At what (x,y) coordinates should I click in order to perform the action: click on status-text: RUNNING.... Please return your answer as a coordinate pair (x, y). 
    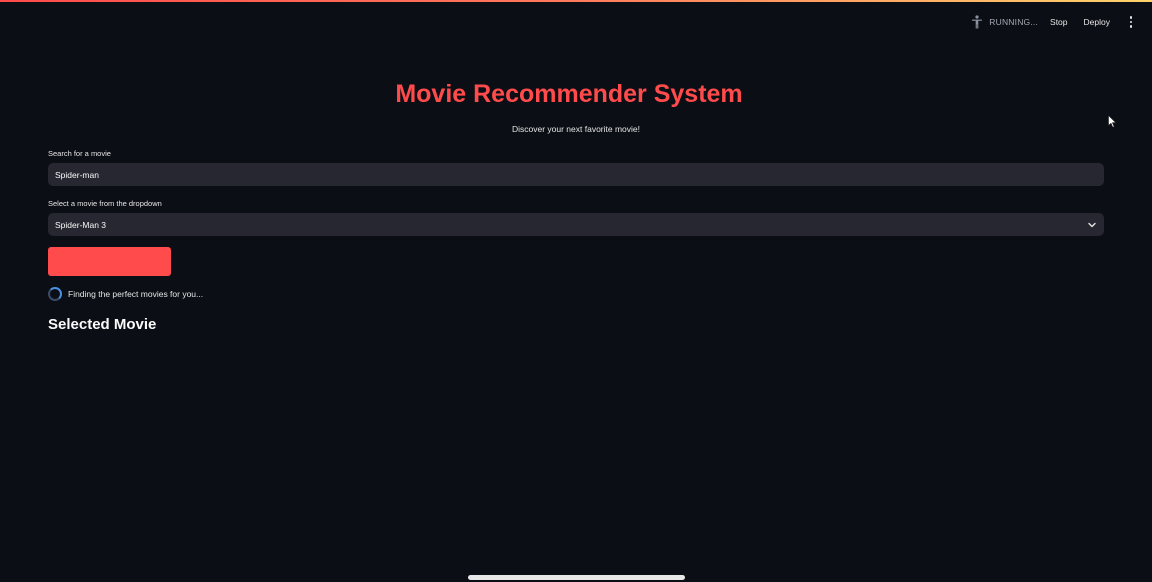
    Looking at the image, I should click on (1014, 22).